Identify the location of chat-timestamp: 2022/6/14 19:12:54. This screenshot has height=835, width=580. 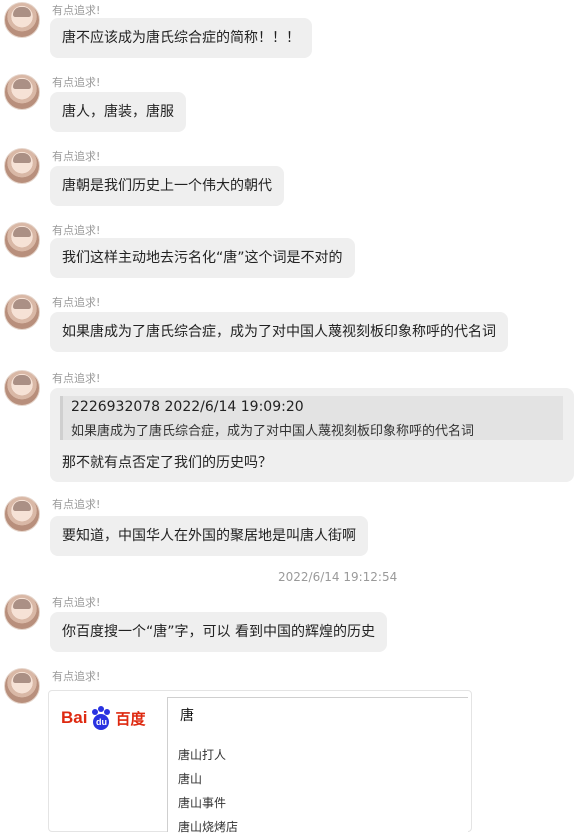
(338, 577).